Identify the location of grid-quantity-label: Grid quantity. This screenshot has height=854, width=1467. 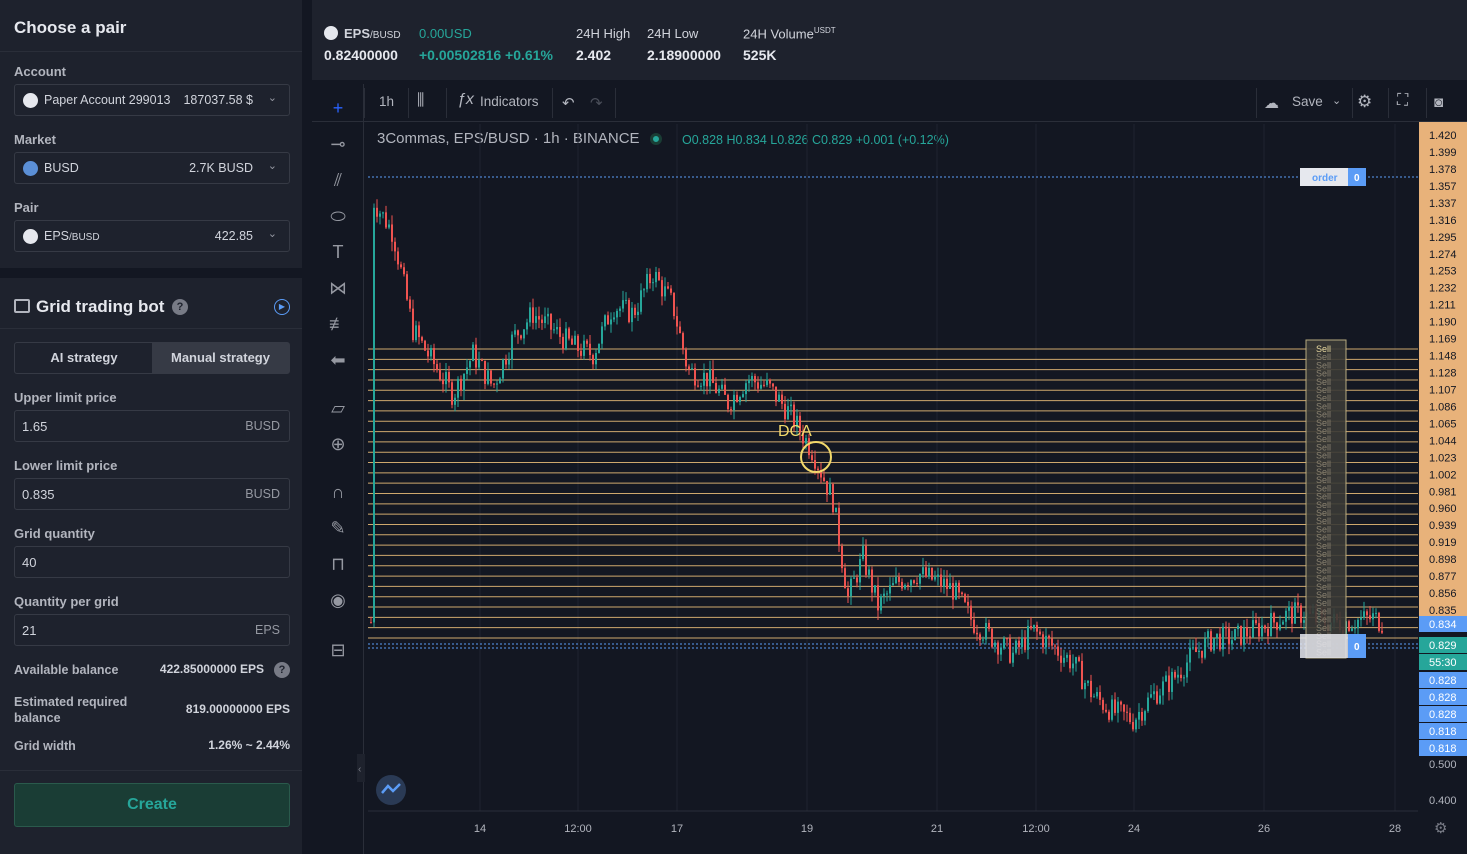
(54, 533).